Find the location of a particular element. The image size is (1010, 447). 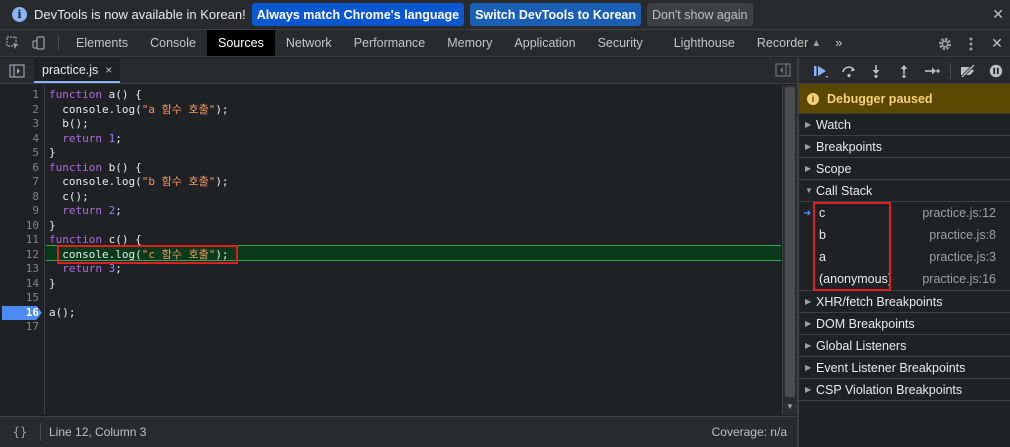

line-number: 9 is located at coordinates (21, 211).